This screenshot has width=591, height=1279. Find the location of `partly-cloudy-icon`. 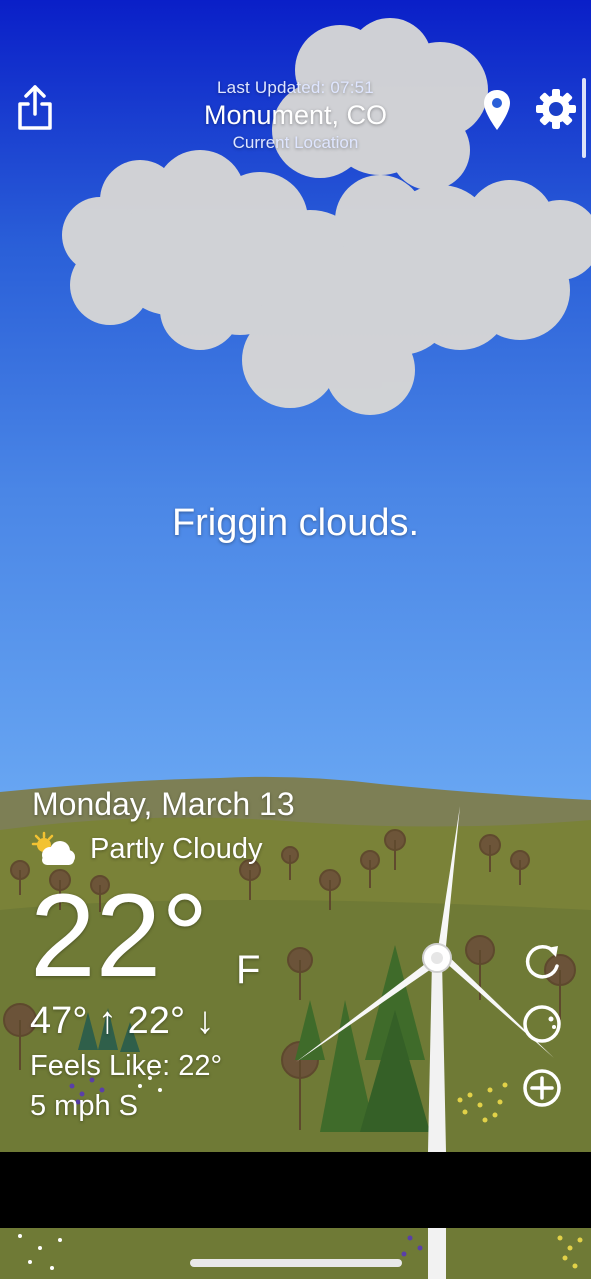

partly-cloudy-icon is located at coordinates (53, 848).